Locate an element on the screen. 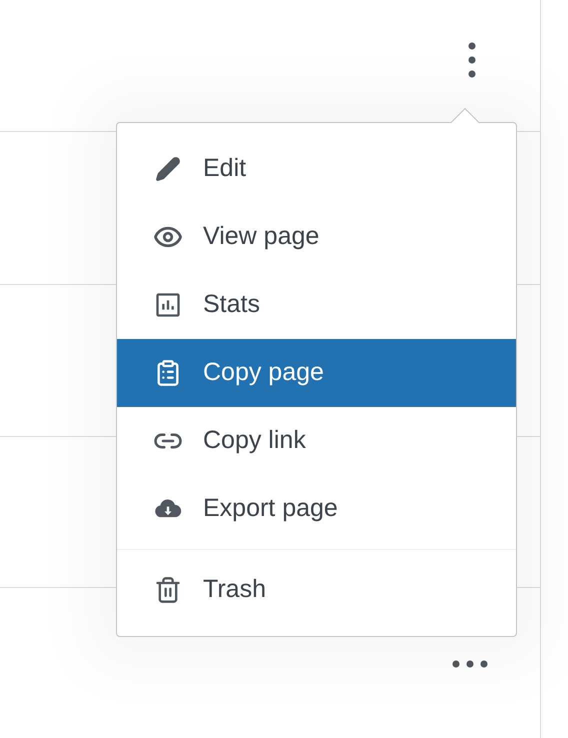 The height and width of the screenshot is (738, 568). trash-icon is located at coordinates (168, 590).